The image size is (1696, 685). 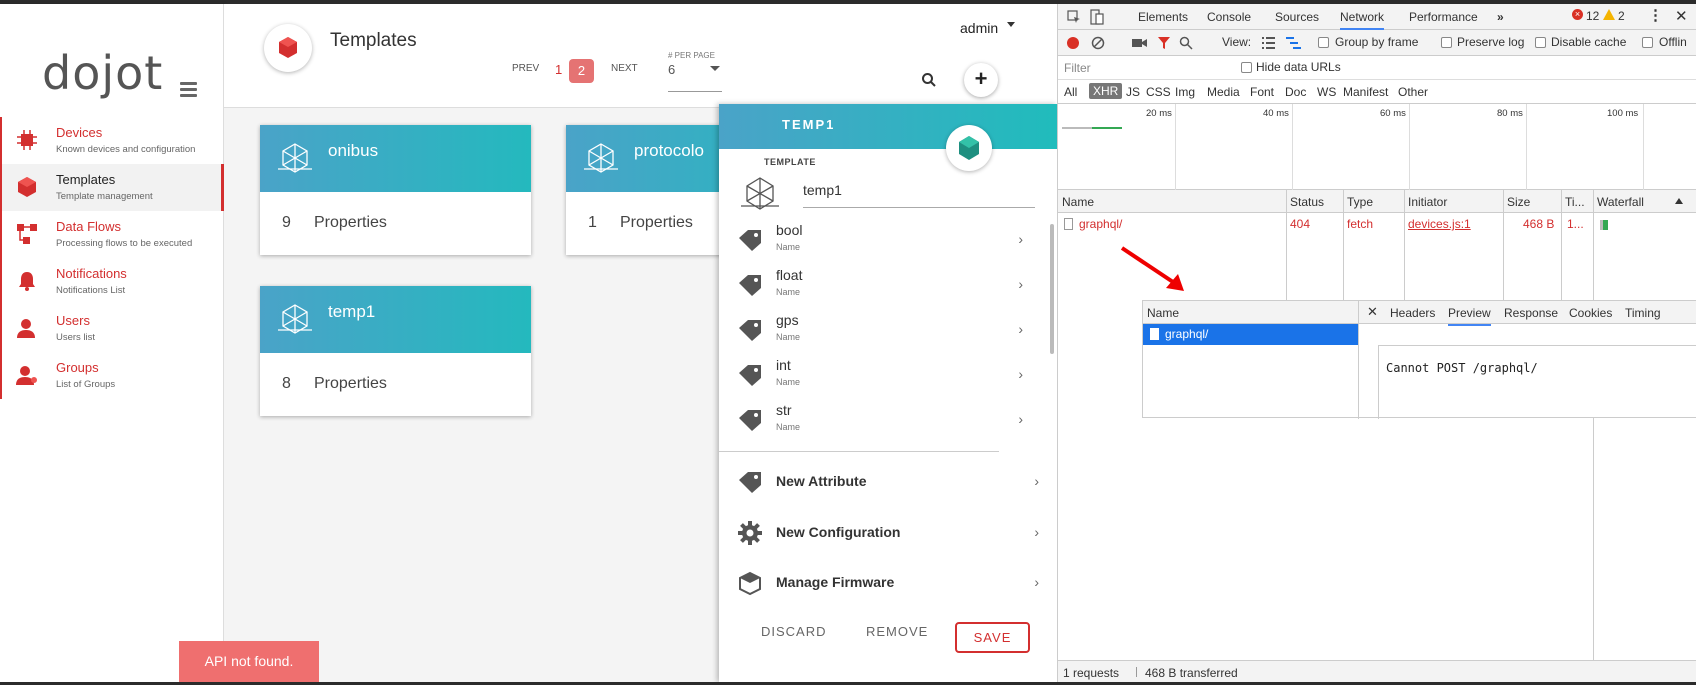 What do you see at coordinates (188, 91) in the screenshot?
I see `menu-icon` at bounding box center [188, 91].